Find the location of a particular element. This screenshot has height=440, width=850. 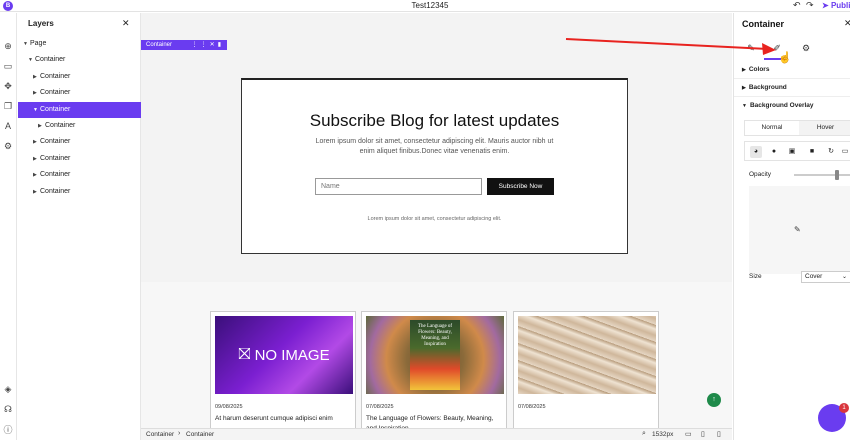

notification-badge: 1 is located at coordinates (844, 408).